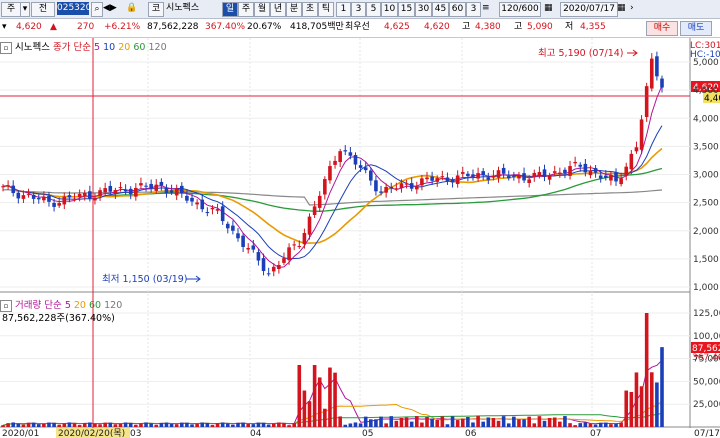 The width and height of the screenshot is (720, 438). I want to click on chart-icon: ▦, so click(551, 8).